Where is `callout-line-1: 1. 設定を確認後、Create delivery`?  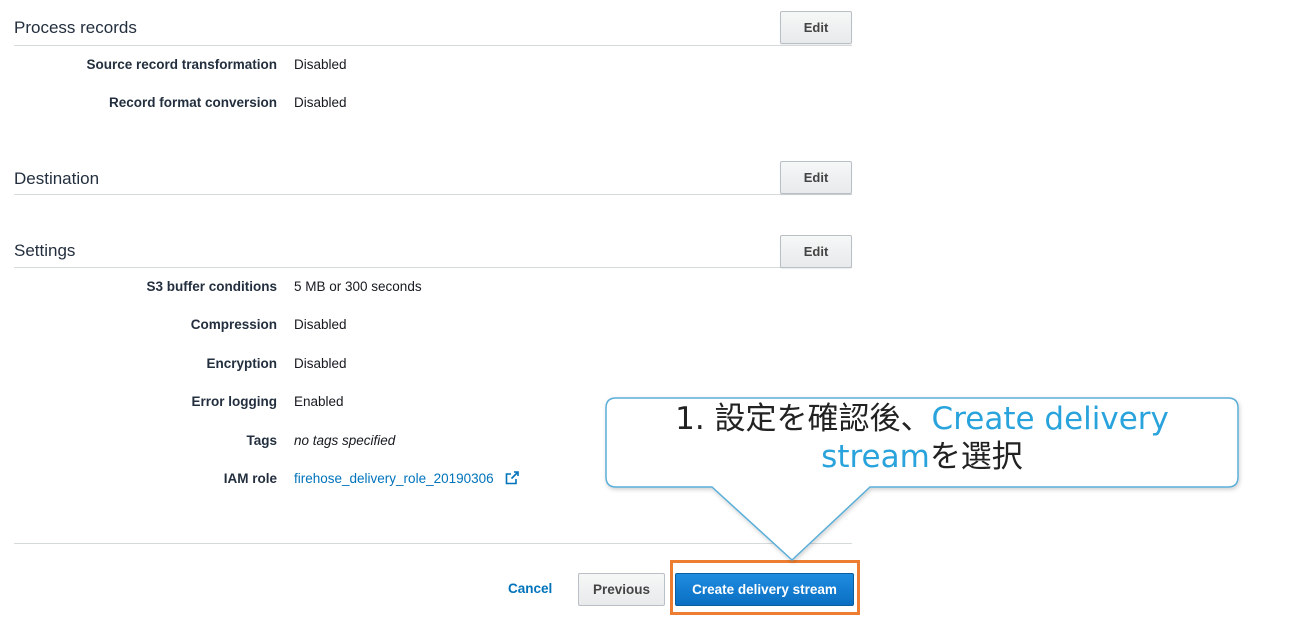 callout-line-1: 1. 設定を確認後、Create delivery is located at coordinates (922, 419).